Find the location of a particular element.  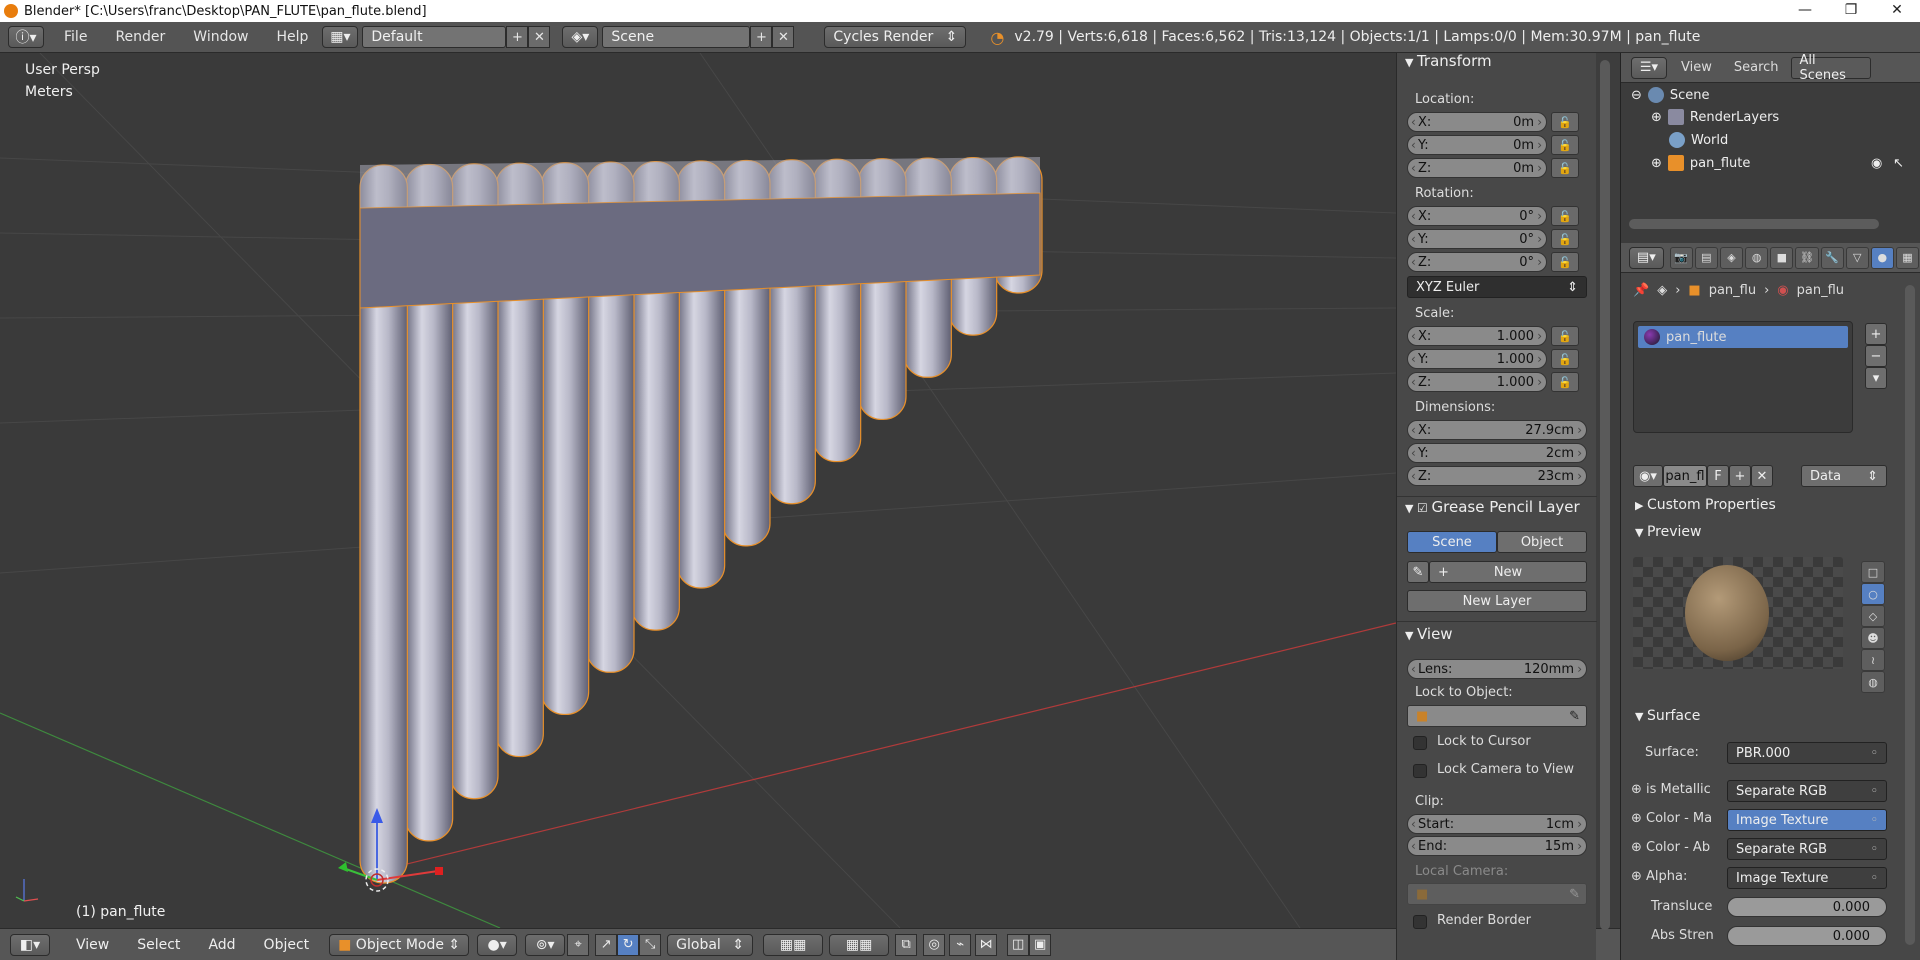

outliner-search-menu: Search is located at coordinates (1756, 67).